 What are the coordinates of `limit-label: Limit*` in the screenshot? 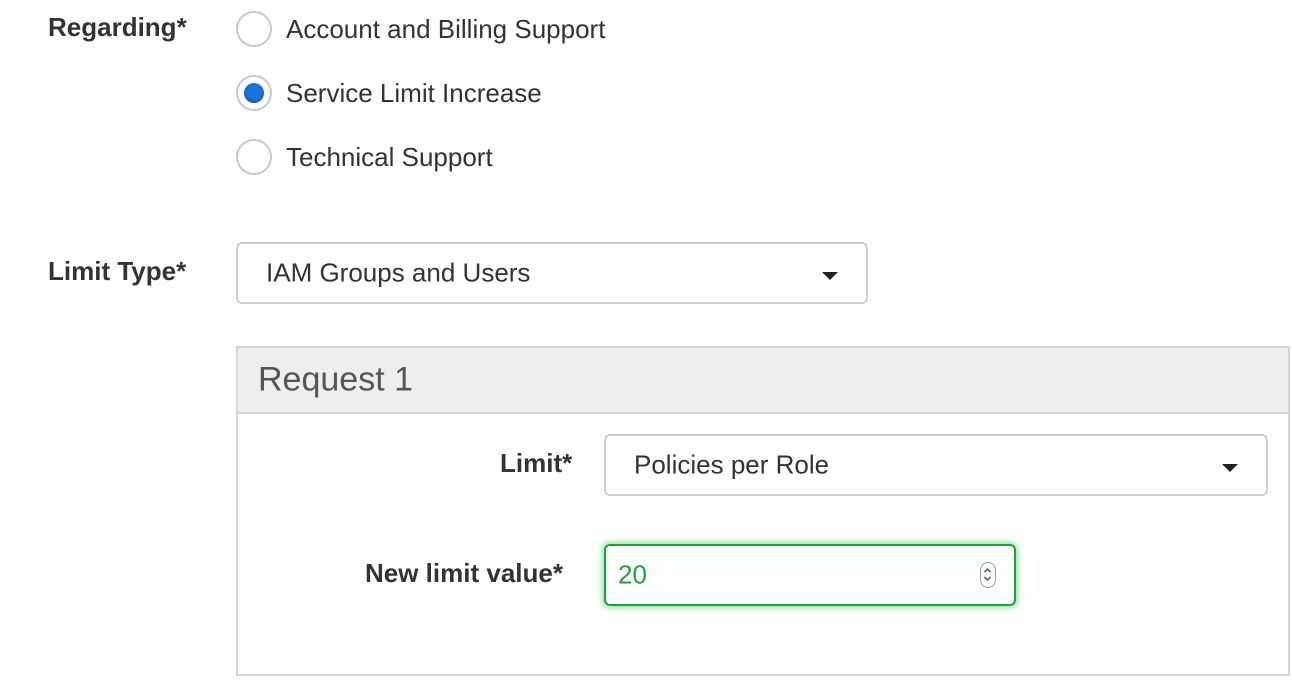 It's located at (536, 463).